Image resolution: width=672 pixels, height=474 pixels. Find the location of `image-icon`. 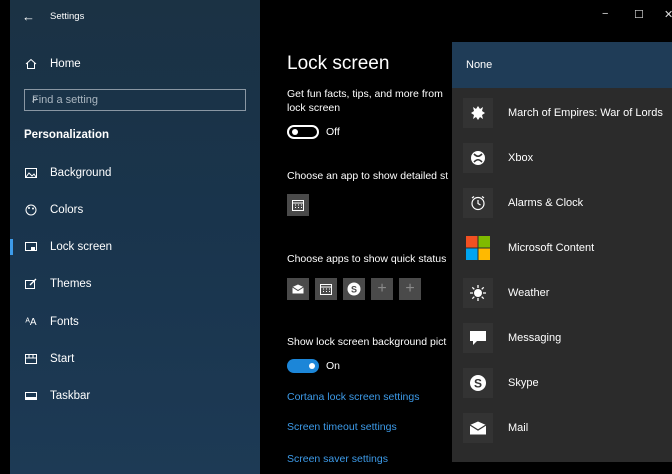

image-icon is located at coordinates (31, 173).